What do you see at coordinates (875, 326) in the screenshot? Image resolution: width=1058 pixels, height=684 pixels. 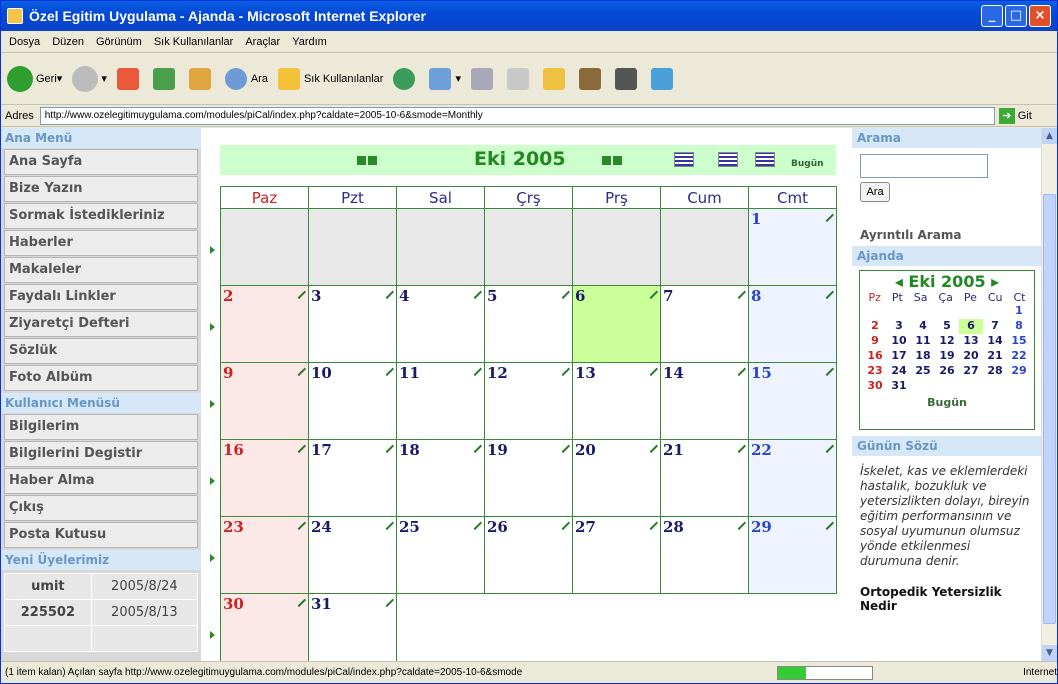 I see `mini-day: 2` at bounding box center [875, 326].